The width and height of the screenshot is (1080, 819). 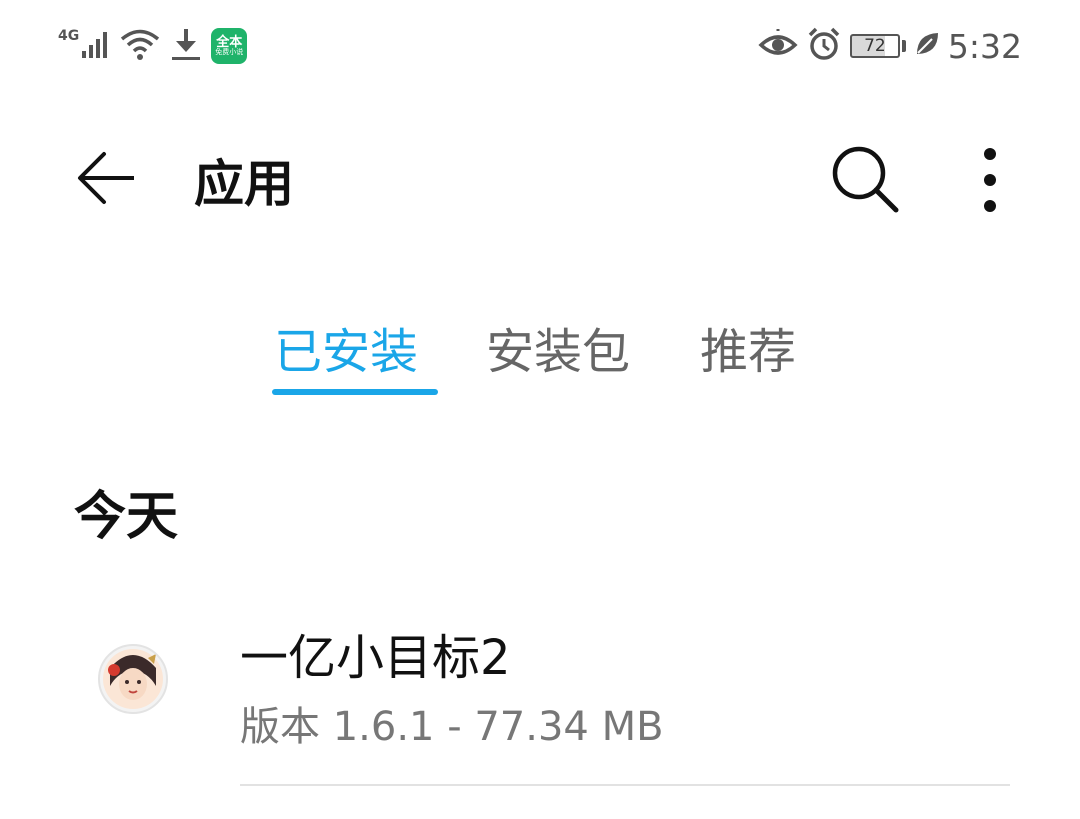 I want to click on more-vertical-icon, so click(x=990, y=180).